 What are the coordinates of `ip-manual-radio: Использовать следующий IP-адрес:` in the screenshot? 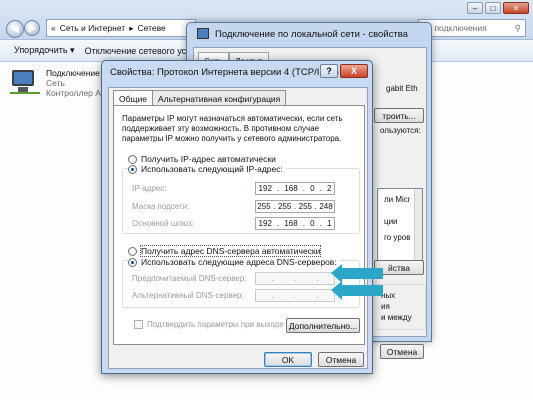 It's located at (207, 169).